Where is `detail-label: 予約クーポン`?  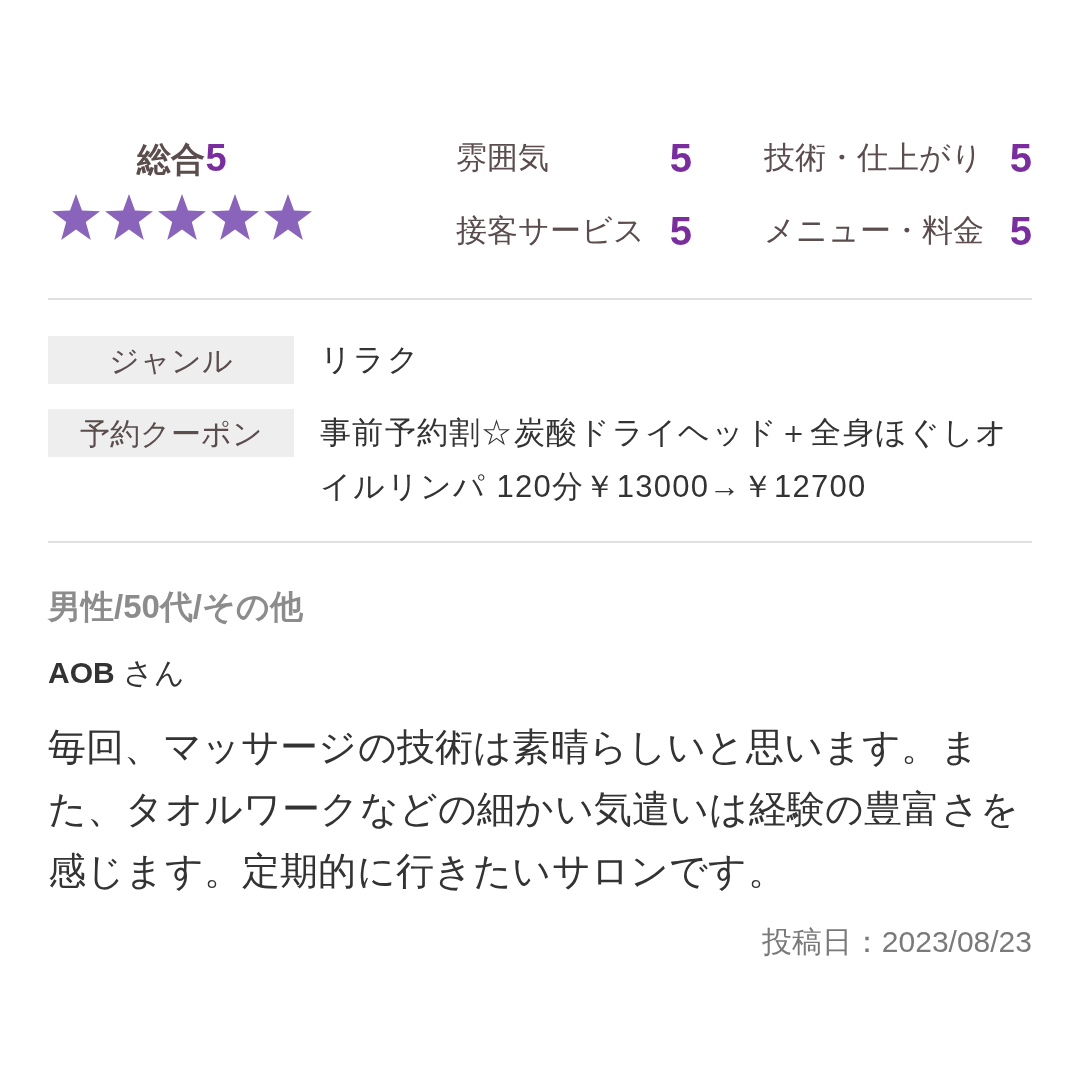
detail-label: 予約クーポン is located at coordinates (171, 433).